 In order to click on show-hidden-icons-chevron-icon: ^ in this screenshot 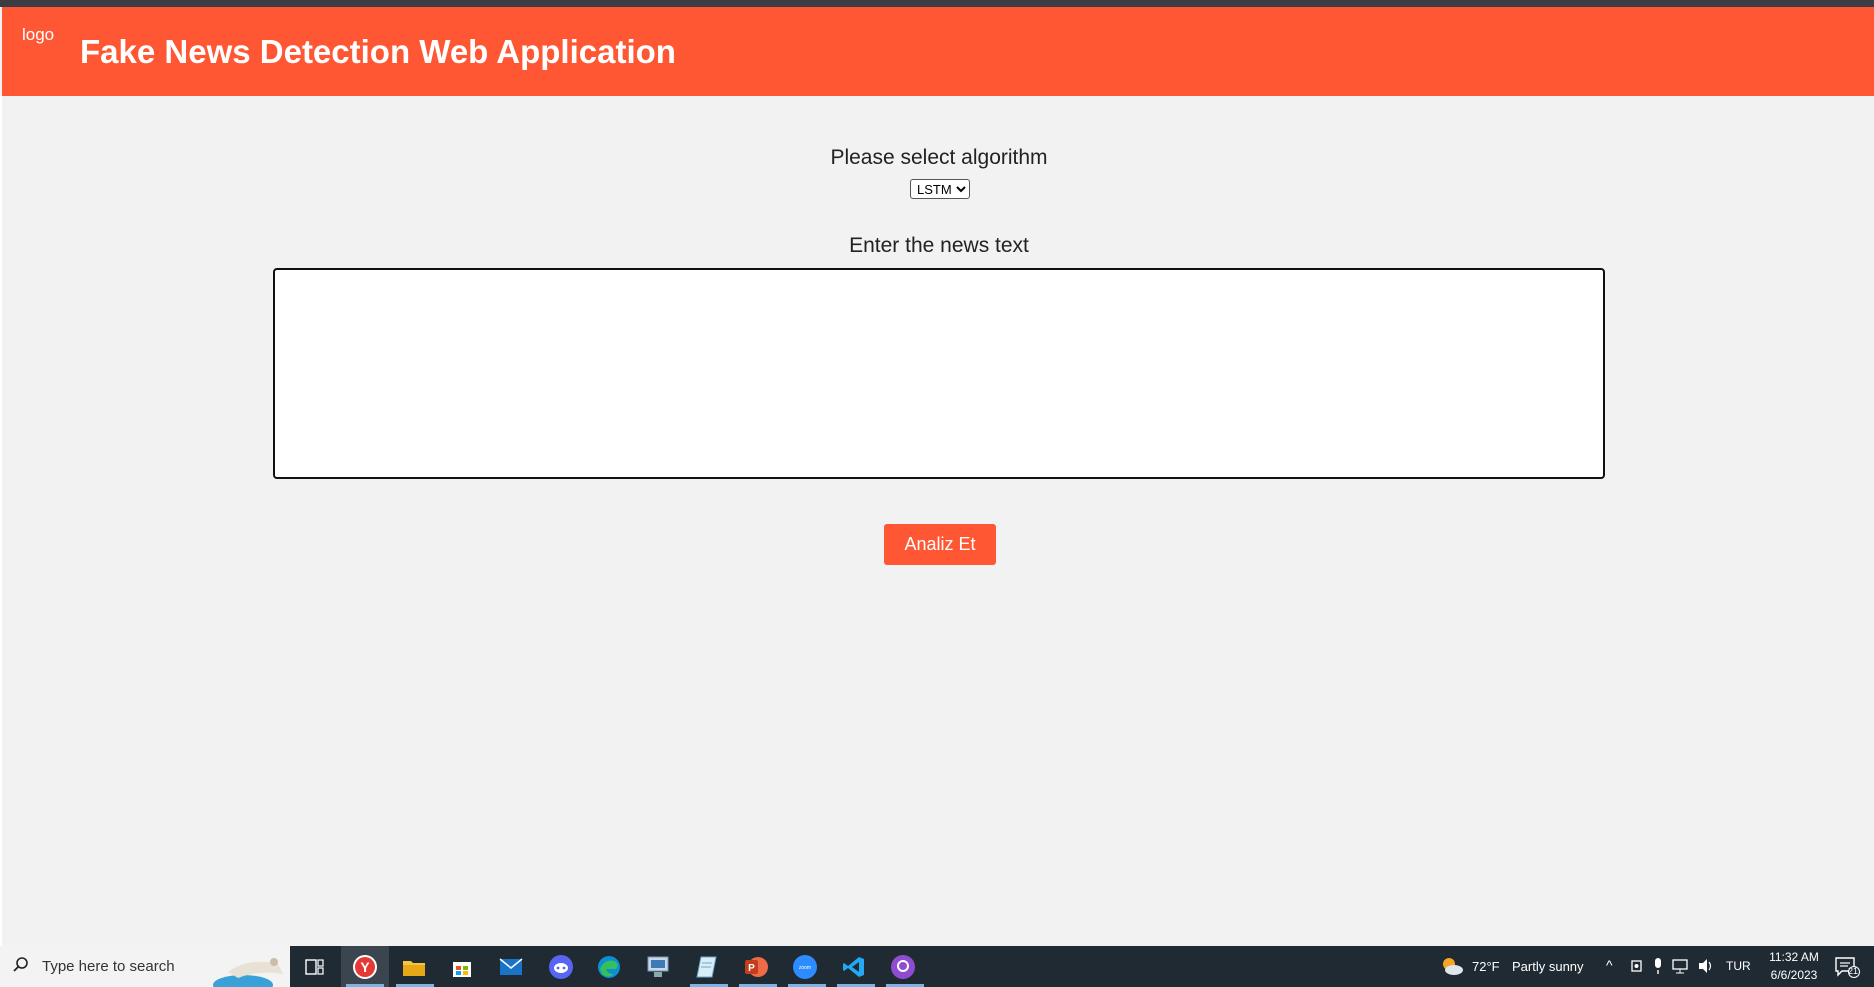, I will do `click(1609, 965)`.